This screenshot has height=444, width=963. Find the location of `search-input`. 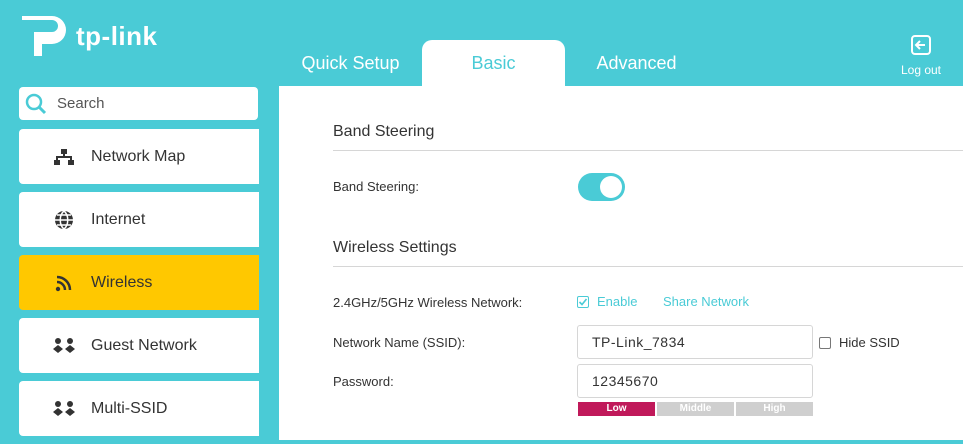

search-input is located at coordinates (147, 103).